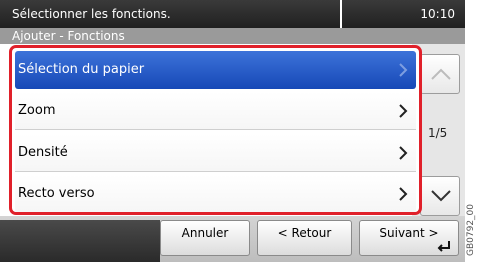 The image size is (477, 262). Describe the element at coordinates (37, 110) in the screenshot. I see `list-item-label: Zoom` at that location.